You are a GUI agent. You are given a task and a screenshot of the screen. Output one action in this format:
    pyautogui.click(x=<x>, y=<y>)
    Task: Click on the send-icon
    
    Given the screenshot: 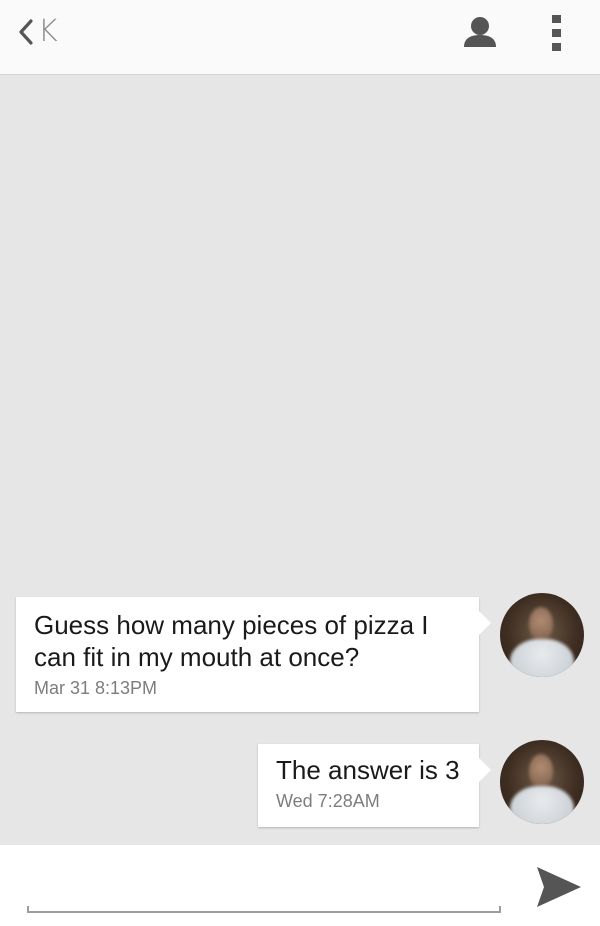 What is the action you would take?
    pyautogui.click(x=559, y=890)
    